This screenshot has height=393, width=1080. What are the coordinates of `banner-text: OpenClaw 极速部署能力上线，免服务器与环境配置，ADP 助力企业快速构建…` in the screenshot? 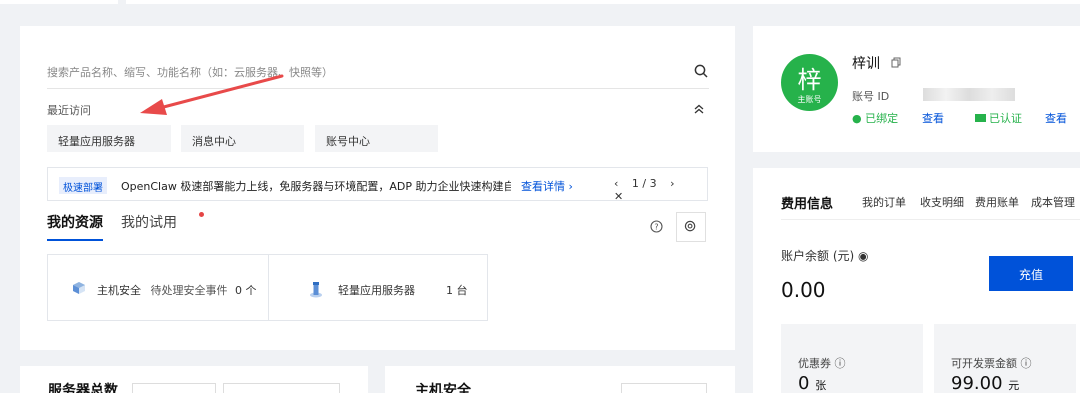 It's located at (316, 186).